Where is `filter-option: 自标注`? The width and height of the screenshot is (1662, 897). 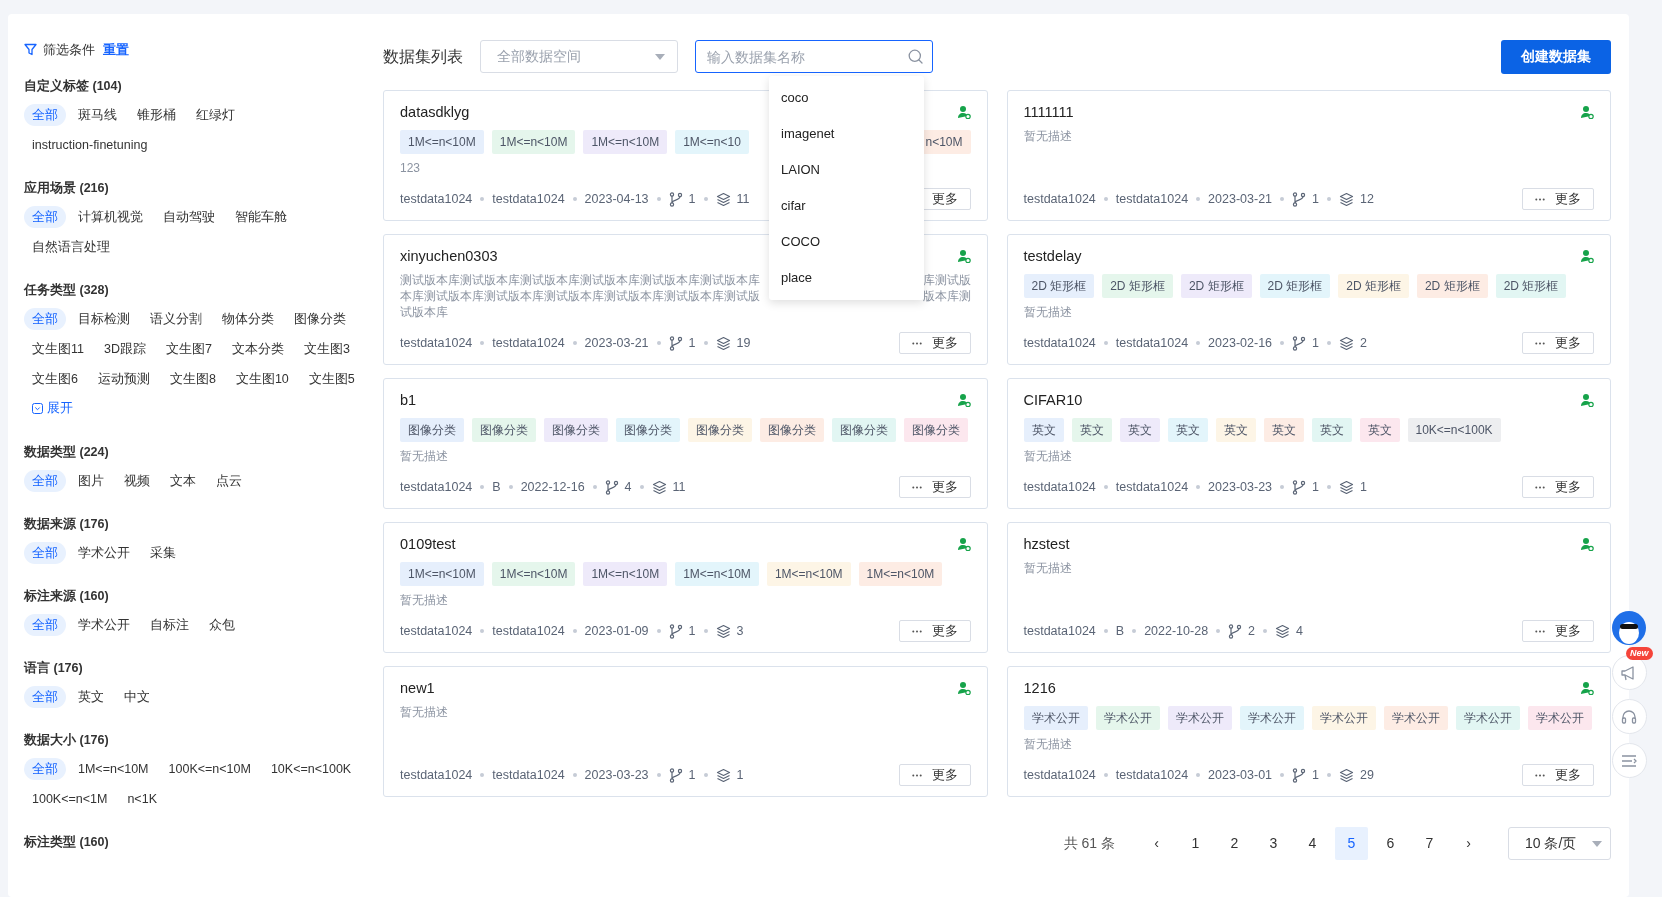
filter-option: 自标注 is located at coordinates (169, 624).